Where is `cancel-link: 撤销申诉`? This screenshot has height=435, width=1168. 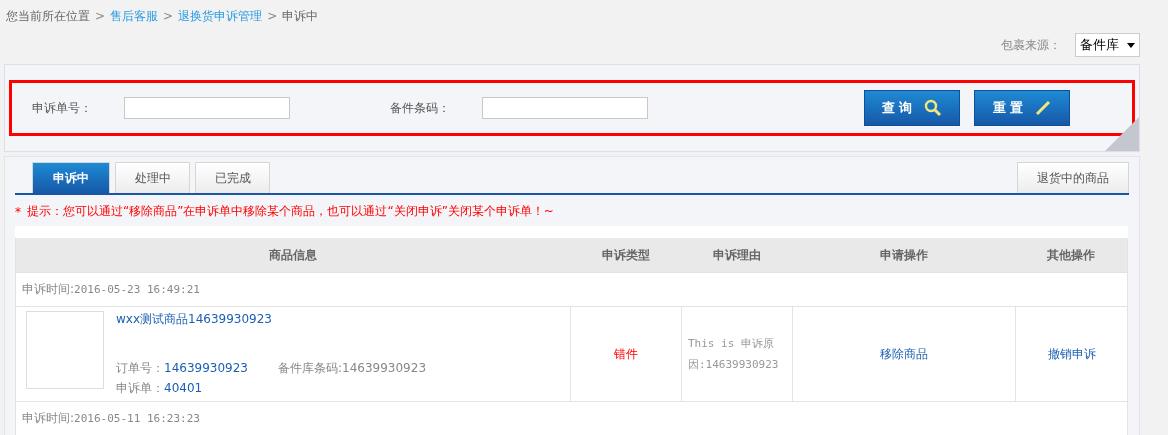 cancel-link: 撤销申诉 is located at coordinates (1071, 353).